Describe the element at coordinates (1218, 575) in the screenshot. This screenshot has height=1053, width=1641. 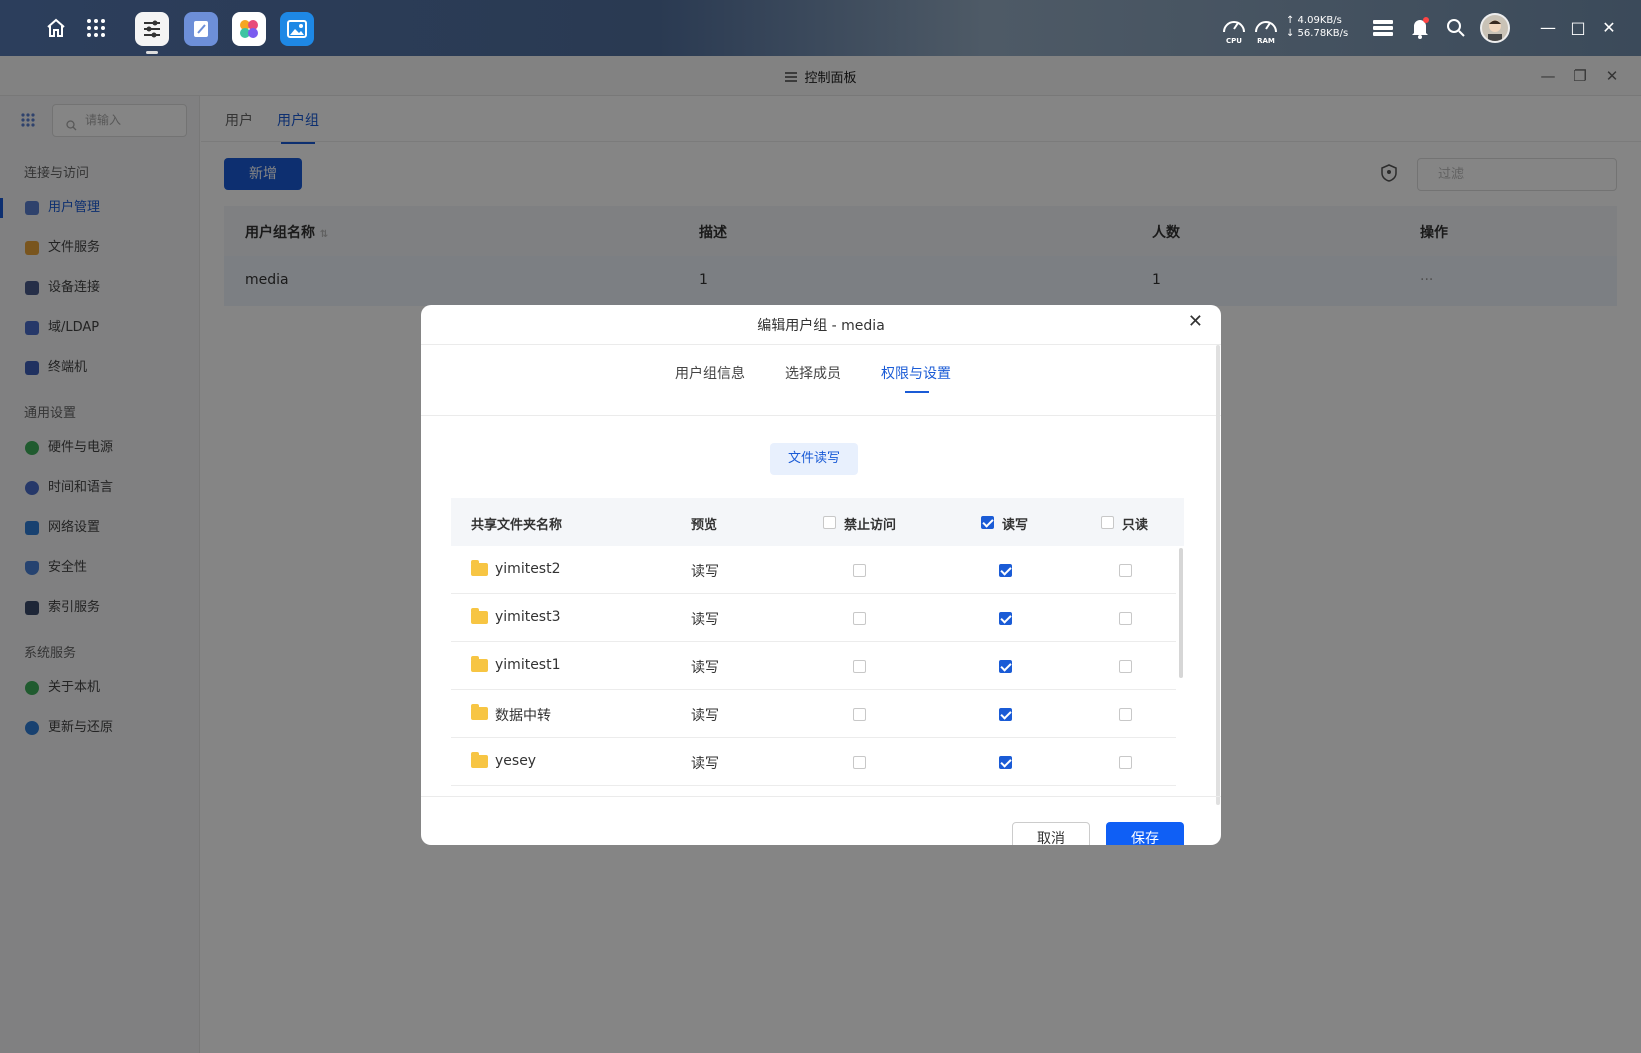
I see `dialog-scrollbar` at that location.